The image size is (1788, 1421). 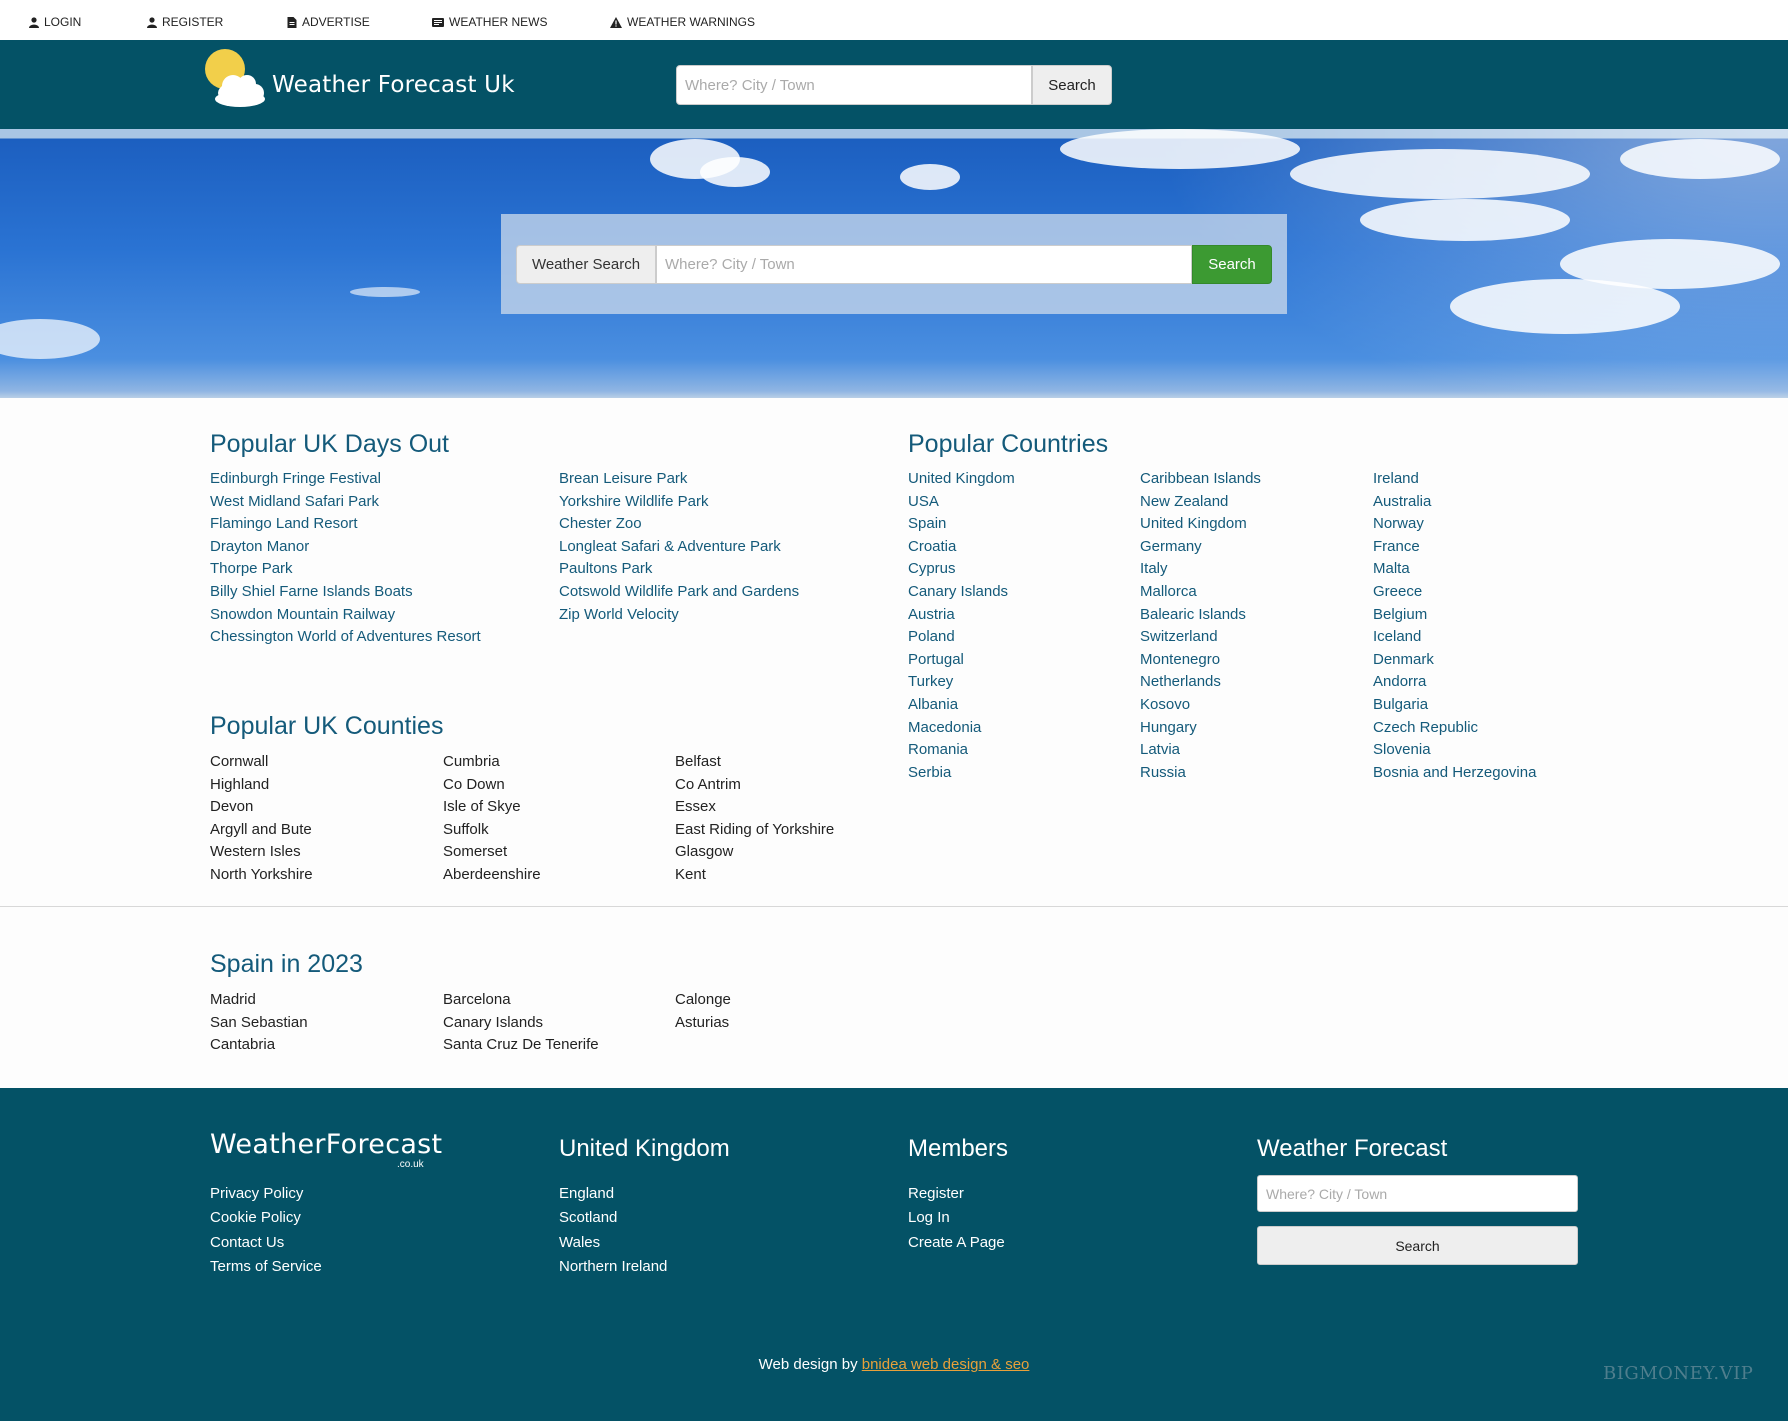 I want to click on footer-members-link: Log In, so click(x=956, y=1218).